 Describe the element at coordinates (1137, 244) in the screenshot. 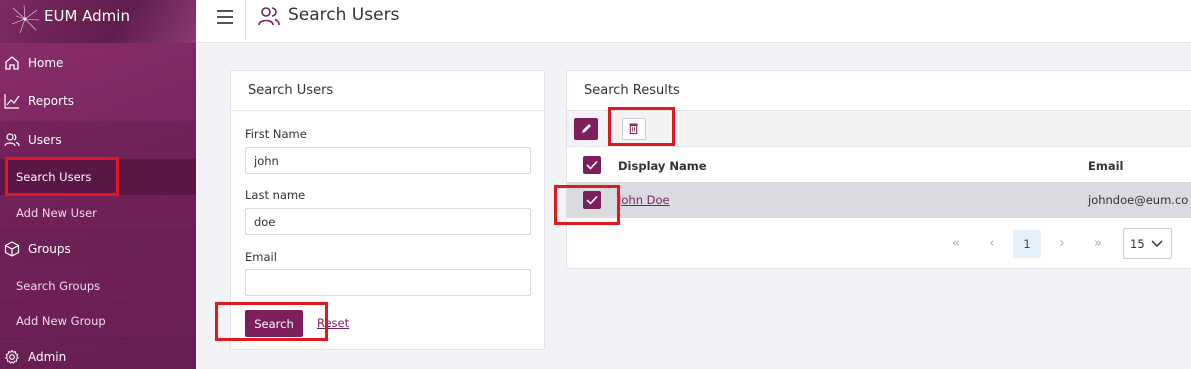

I see `page-size-value: 15` at that location.